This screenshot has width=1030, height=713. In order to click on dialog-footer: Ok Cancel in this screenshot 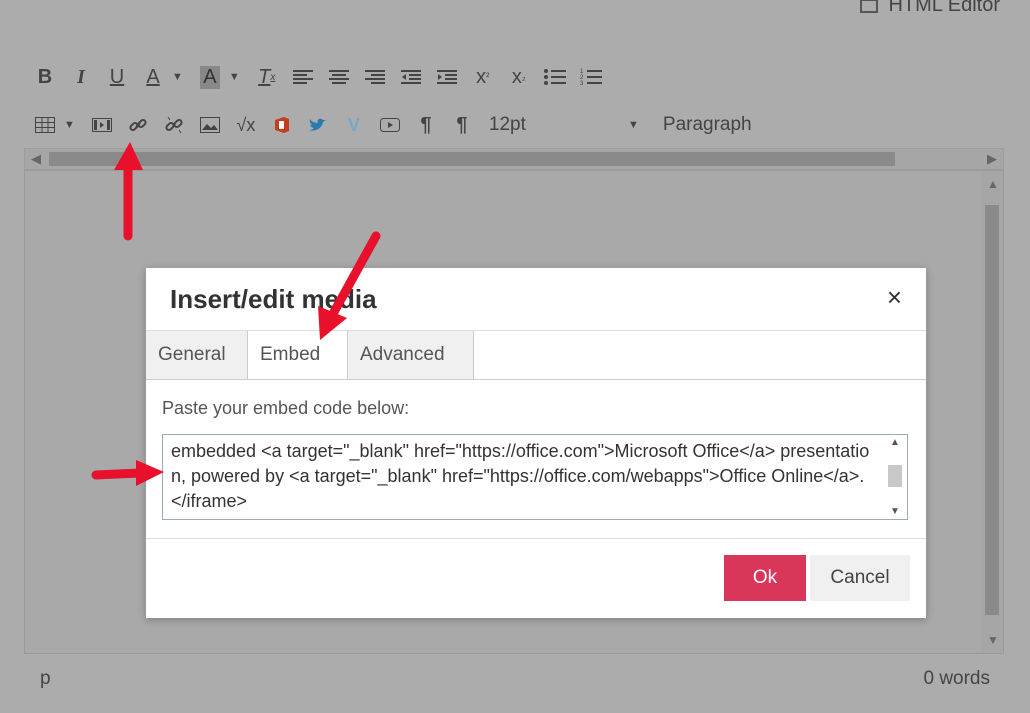, I will do `click(536, 578)`.